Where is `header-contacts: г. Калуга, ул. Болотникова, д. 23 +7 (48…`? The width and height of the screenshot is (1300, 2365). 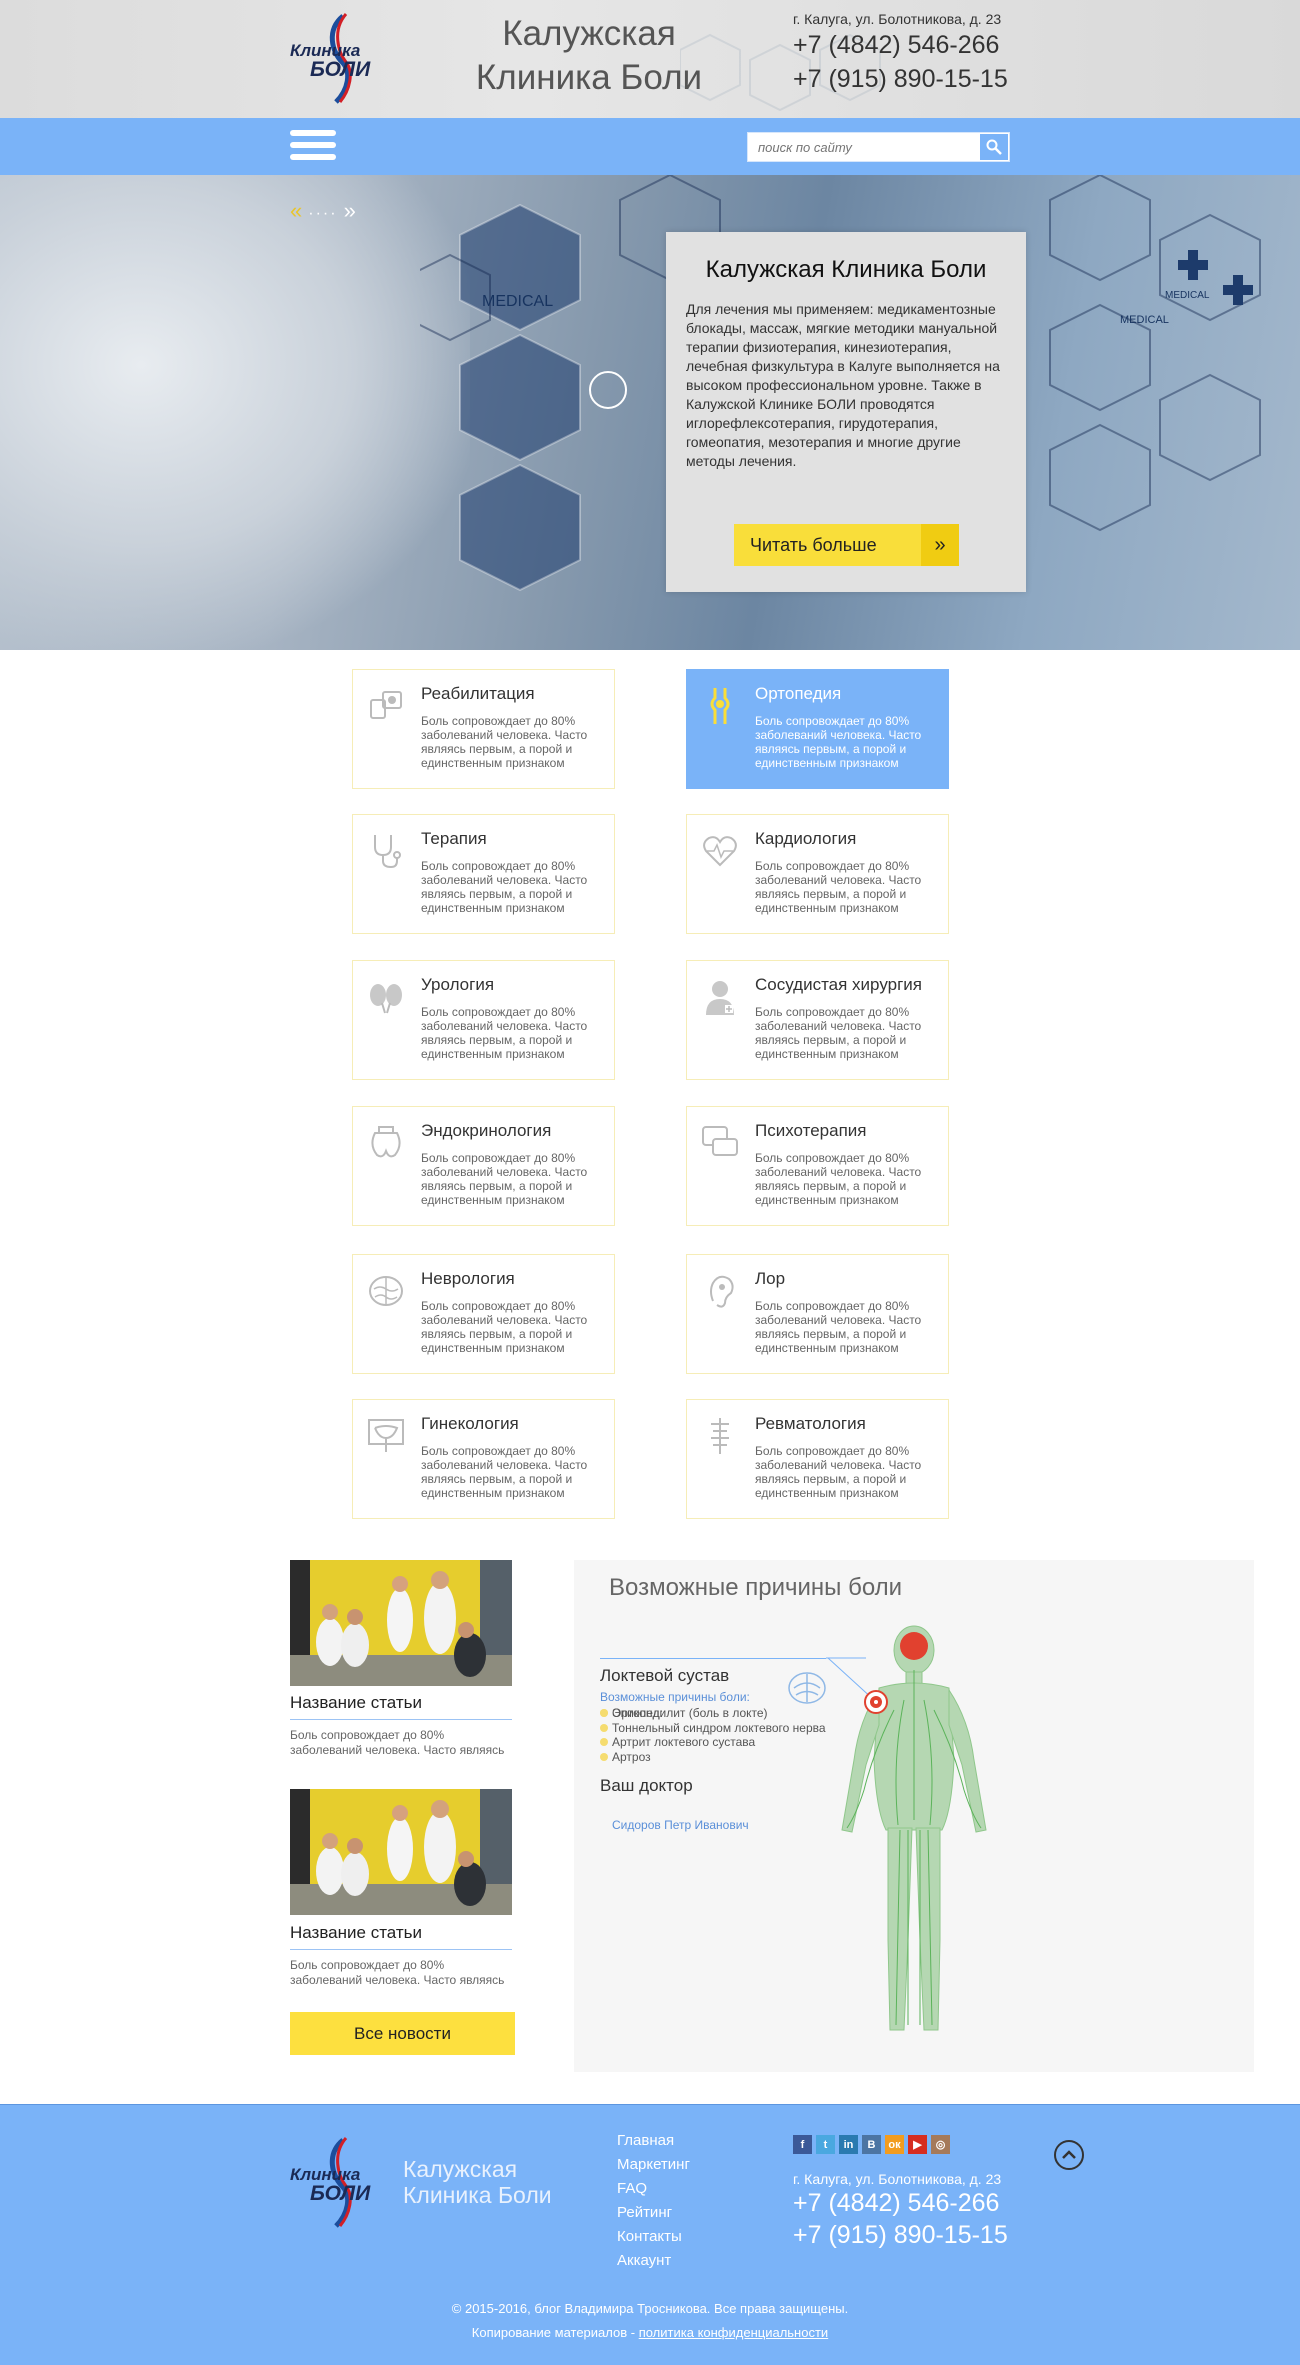
header-contacts: г. Калуга, ул. Болотникова, д. 23 +7 (48… is located at coordinates (913, 53).